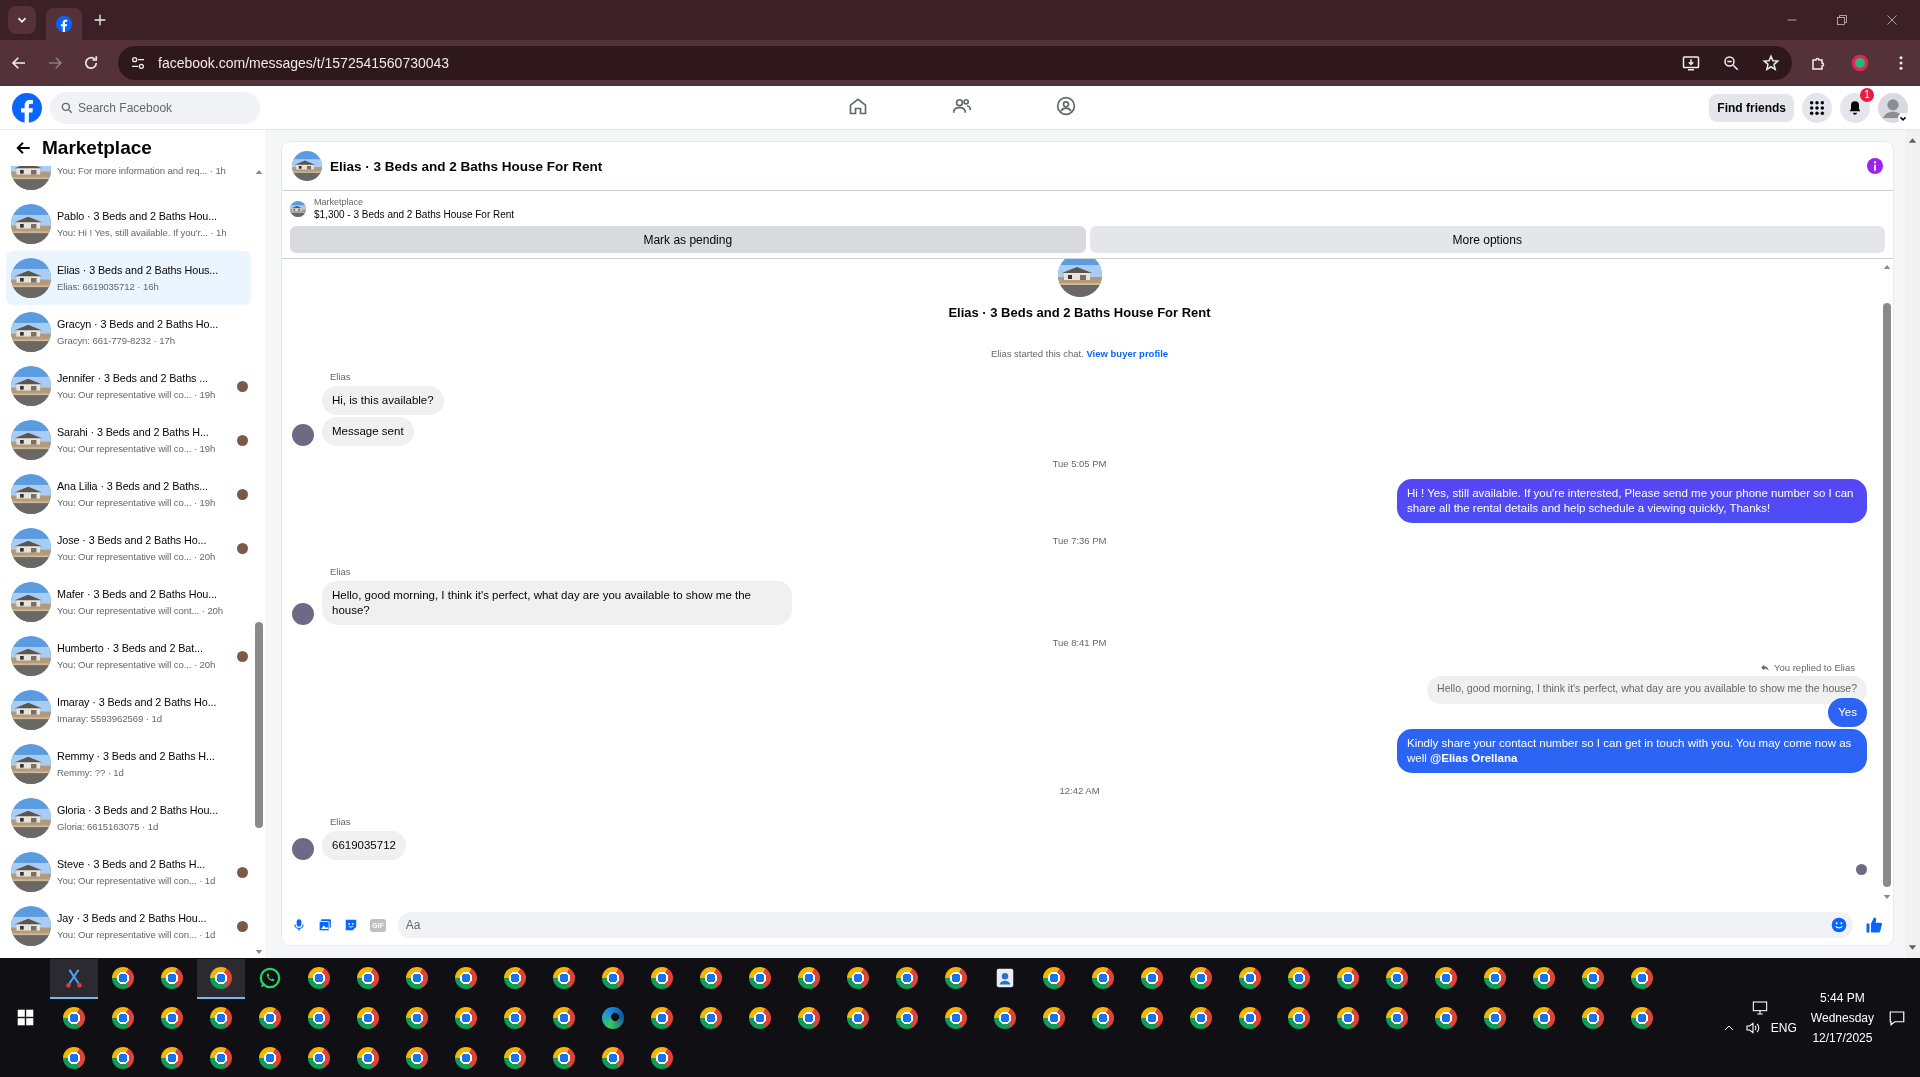 Image resolution: width=1920 pixels, height=1077 pixels. What do you see at coordinates (128, 440) in the screenshot?
I see `conversation-item: Sarahi · 3 Beds and 2 Baths H... You: Our representative will co... · 19h` at bounding box center [128, 440].